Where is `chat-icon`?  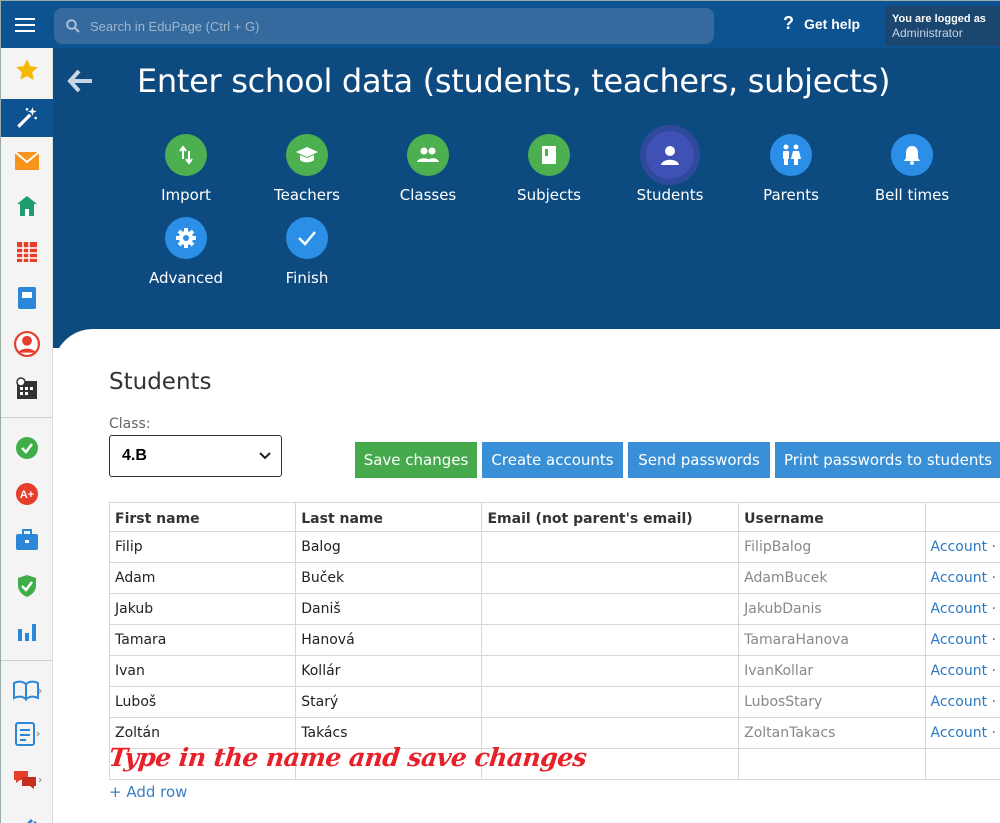 chat-icon is located at coordinates (27, 780).